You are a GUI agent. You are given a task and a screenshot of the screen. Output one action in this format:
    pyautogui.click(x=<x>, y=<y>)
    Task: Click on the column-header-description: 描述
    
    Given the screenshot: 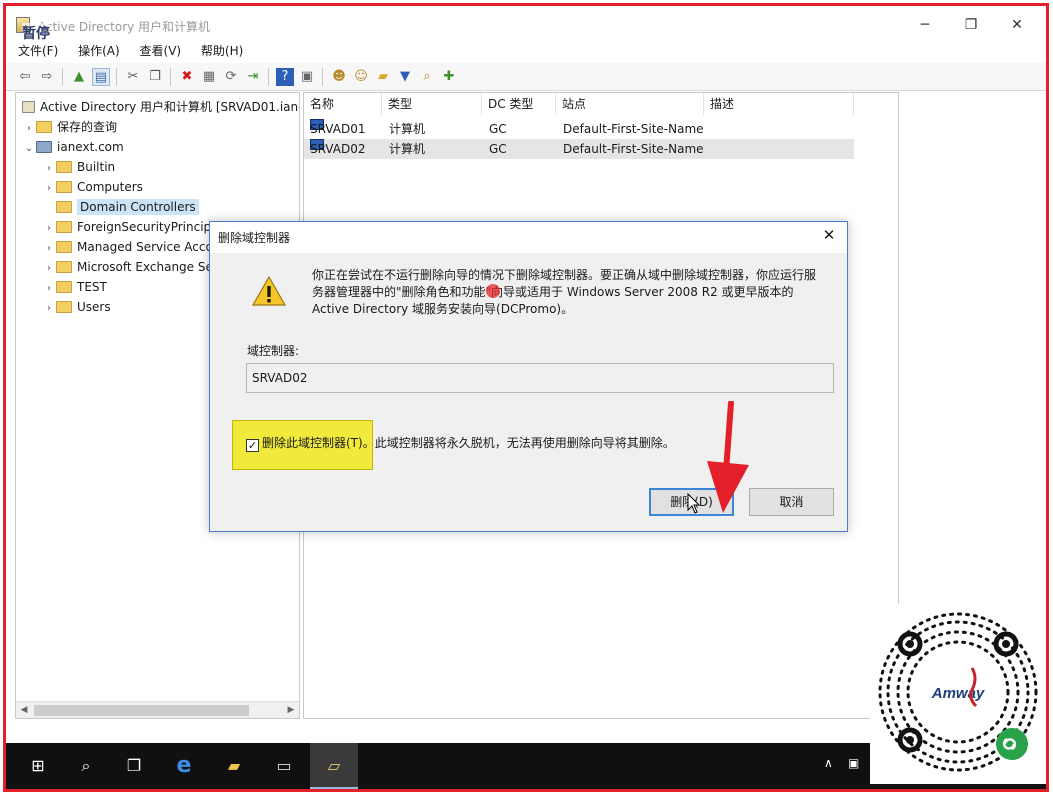 What is the action you would take?
    pyautogui.click(x=779, y=104)
    